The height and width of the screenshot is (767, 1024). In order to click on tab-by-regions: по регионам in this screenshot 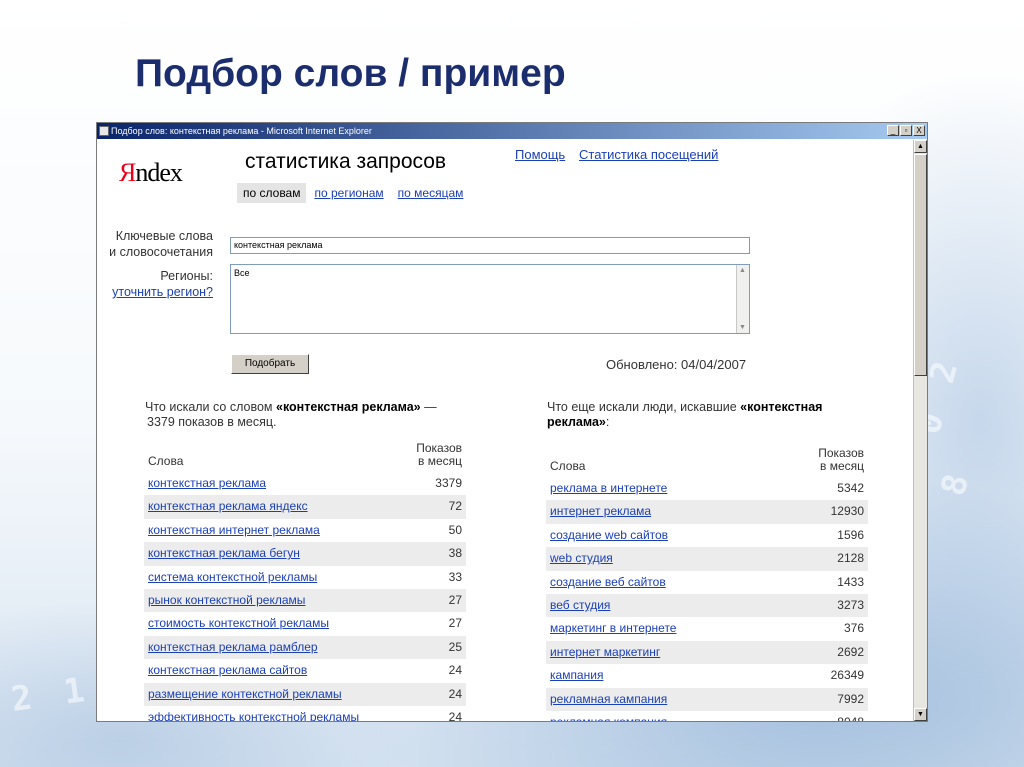, I will do `click(348, 193)`.